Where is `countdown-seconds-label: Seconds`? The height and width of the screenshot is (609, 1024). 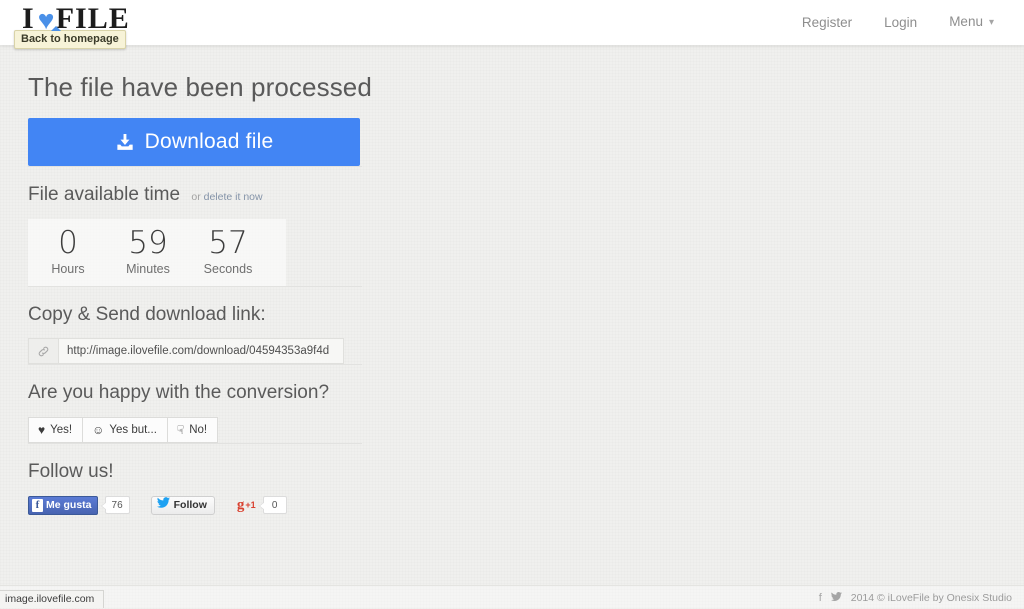 countdown-seconds-label: Seconds is located at coordinates (228, 269).